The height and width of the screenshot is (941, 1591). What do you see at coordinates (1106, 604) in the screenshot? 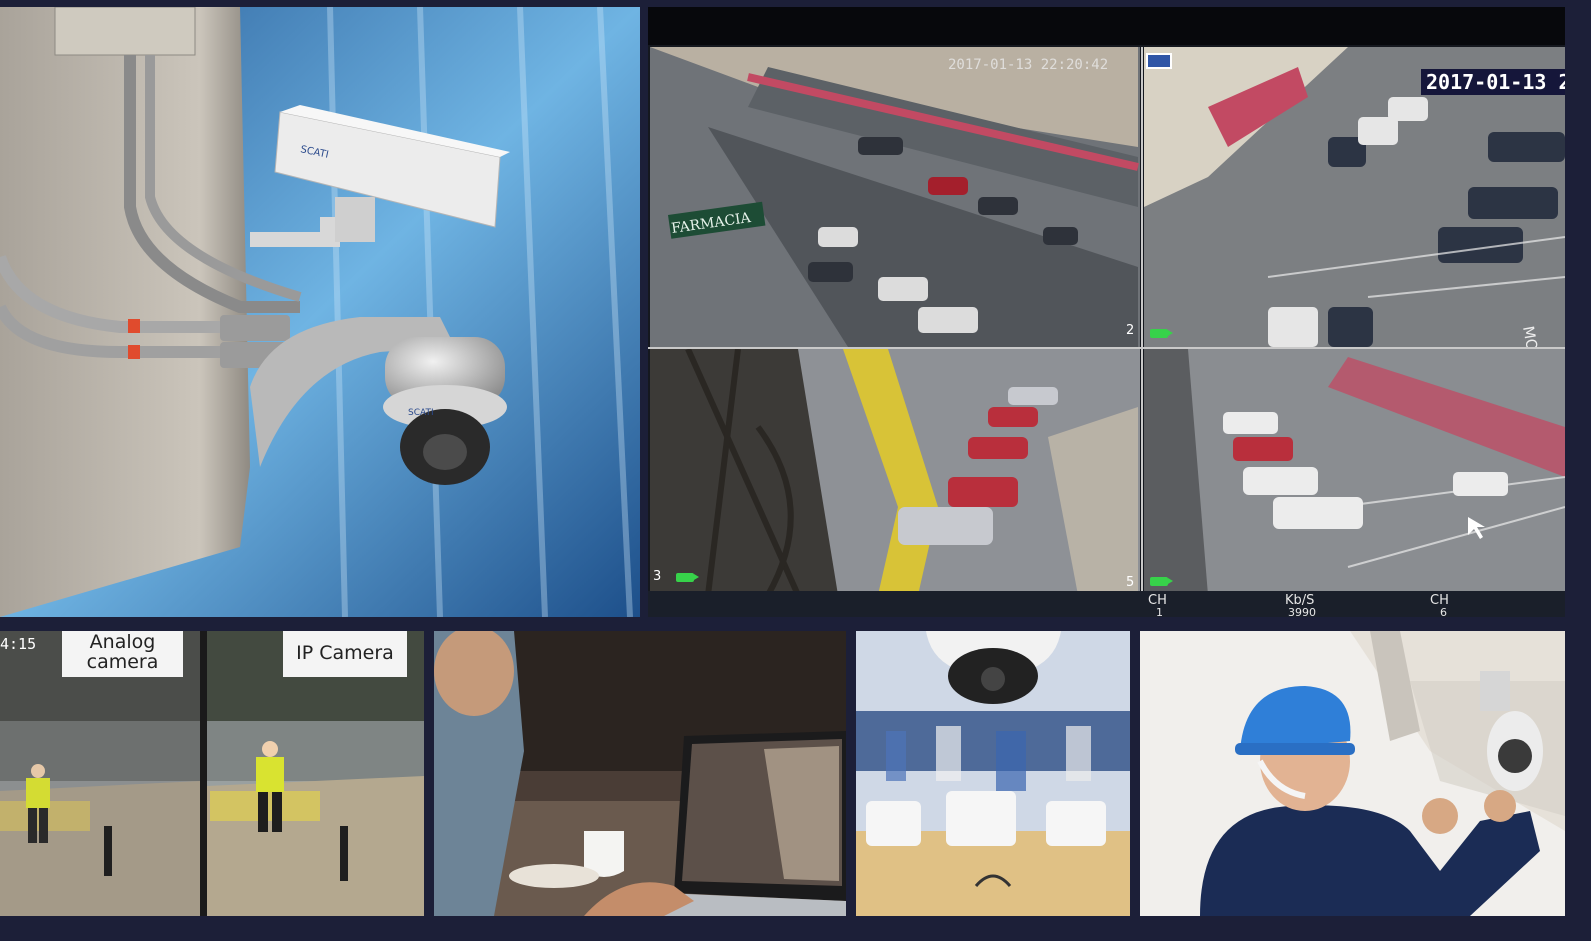
I see `dvr-status-bar: CH 1 Kb/S 3990 CH 6` at bounding box center [1106, 604].